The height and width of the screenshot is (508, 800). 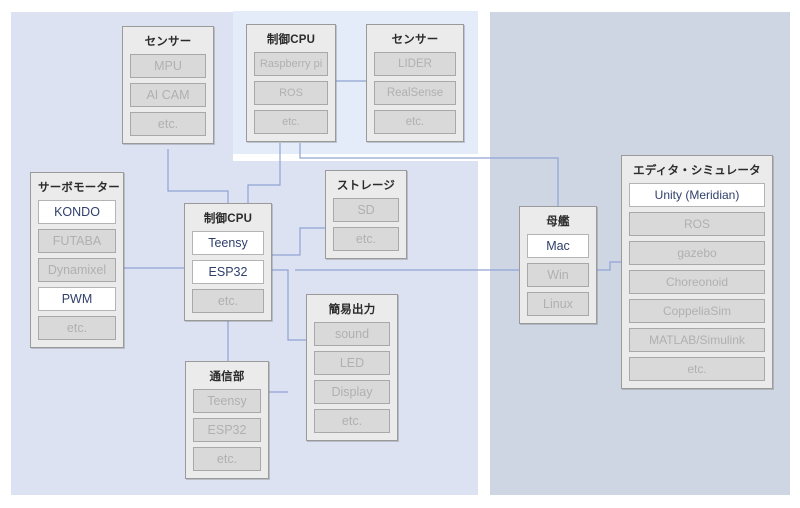 I want to click on group-mother-ship: 母艦 Mac Win Linux, so click(x=558, y=265).